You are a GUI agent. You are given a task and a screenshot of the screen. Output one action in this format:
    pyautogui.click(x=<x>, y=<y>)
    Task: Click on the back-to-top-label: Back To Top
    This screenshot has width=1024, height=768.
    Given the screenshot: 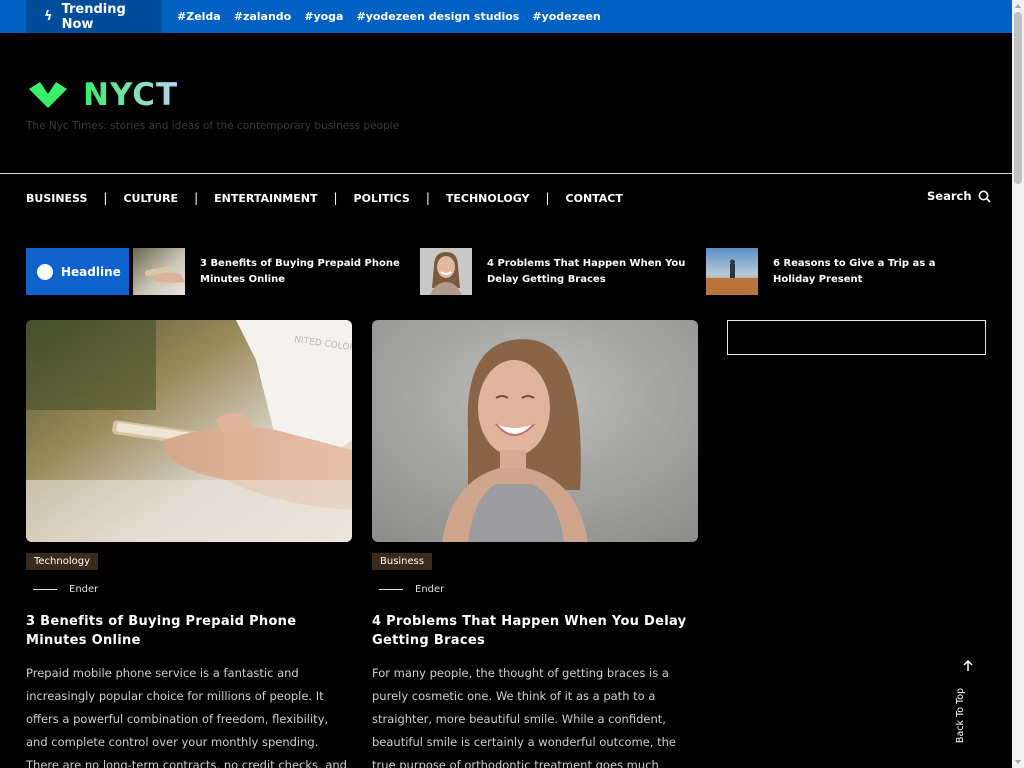 What is the action you would take?
    pyautogui.click(x=961, y=715)
    